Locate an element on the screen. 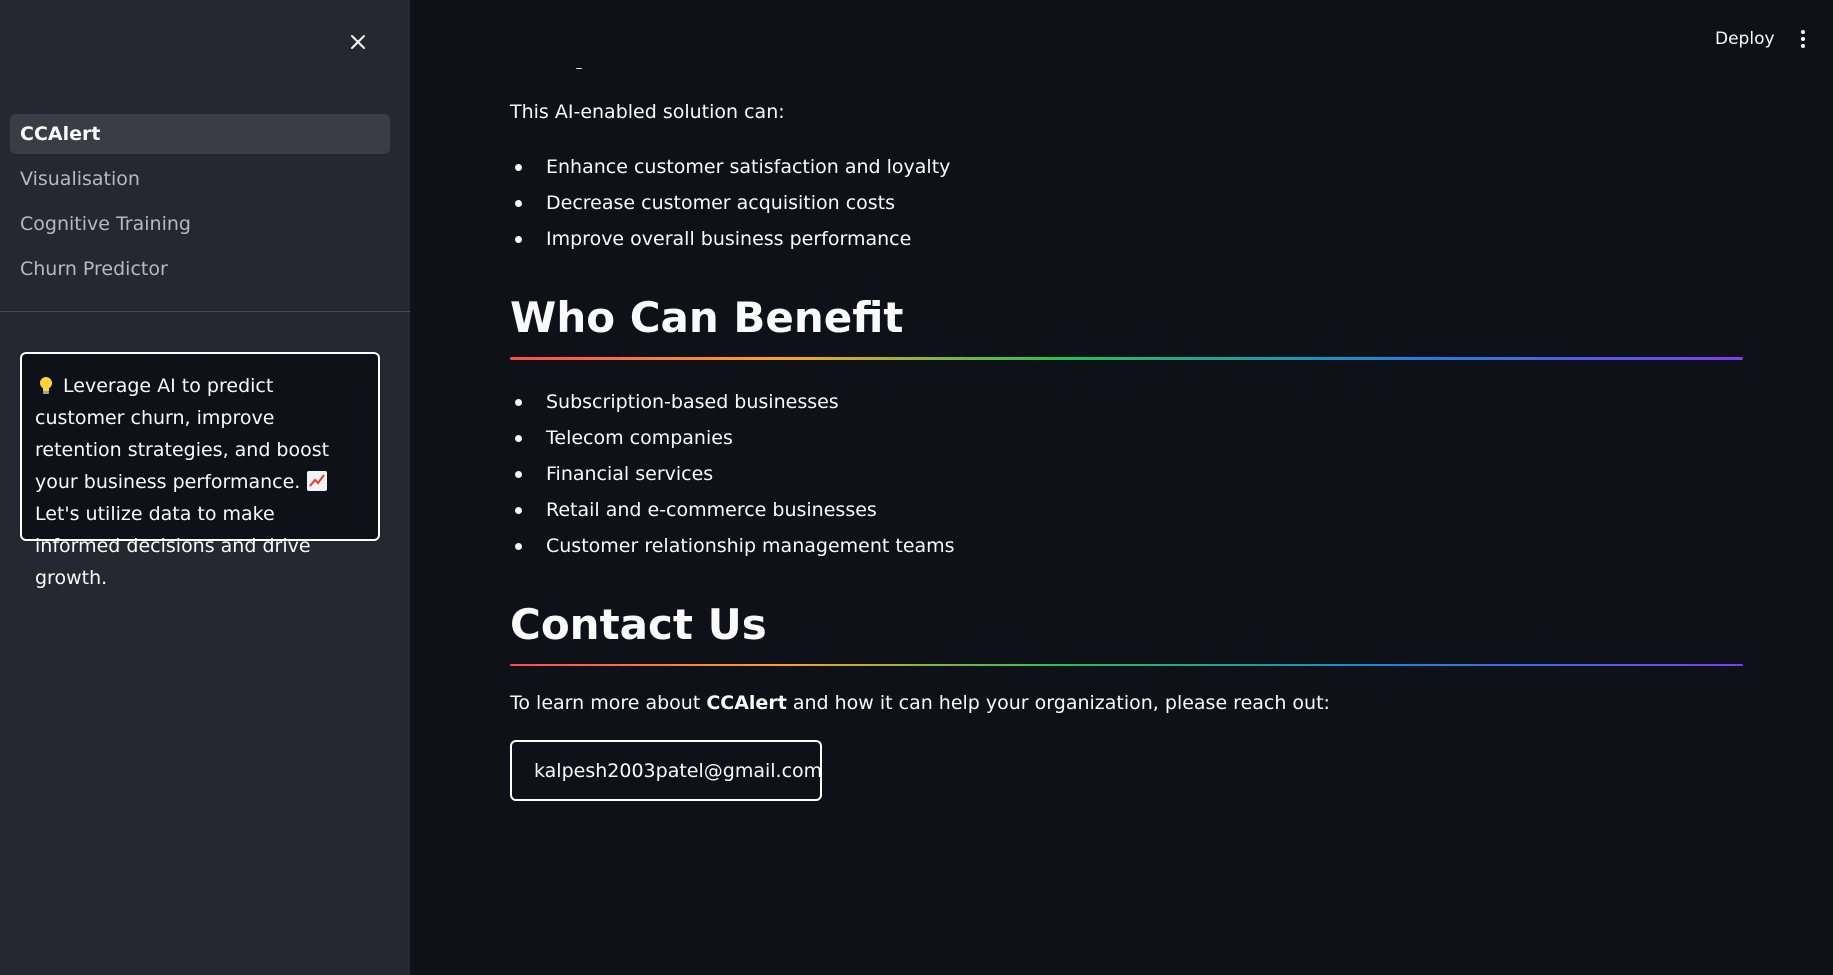 The width and height of the screenshot is (1833, 975). close-icon is located at coordinates (358, 42).